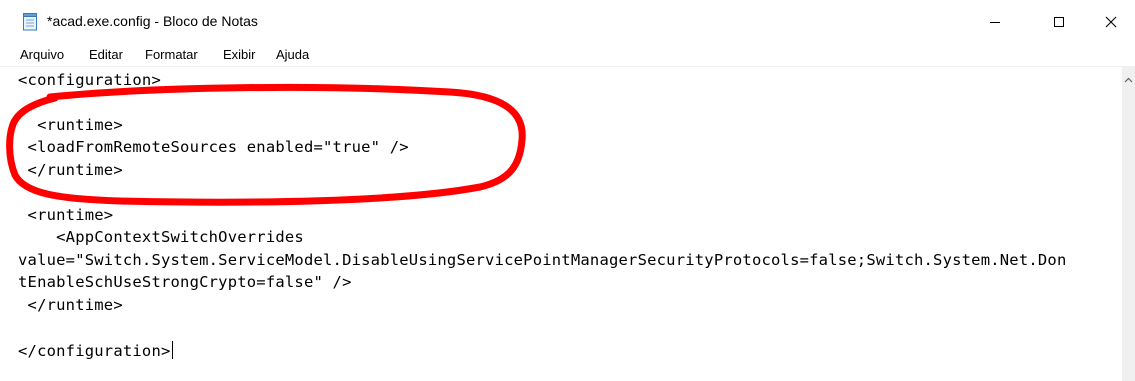  What do you see at coordinates (152, 21) in the screenshot?
I see `window-title: *acad.exe.config - Bloco de Notas` at bounding box center [152, 21].